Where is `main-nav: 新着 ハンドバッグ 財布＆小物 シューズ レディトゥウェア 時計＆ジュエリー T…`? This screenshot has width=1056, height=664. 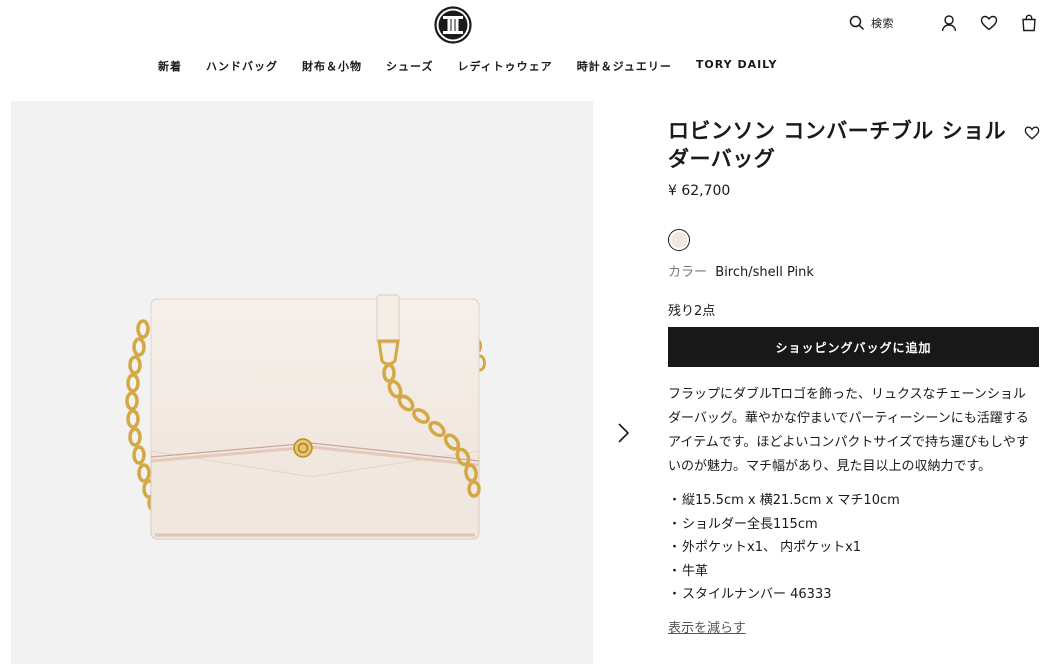 main-nav: 新着 ハンドバッグ 財布＆小物 シューズ レディトゥウェア 時計＆ジュエリー T… is located at coordinates (479, 66).